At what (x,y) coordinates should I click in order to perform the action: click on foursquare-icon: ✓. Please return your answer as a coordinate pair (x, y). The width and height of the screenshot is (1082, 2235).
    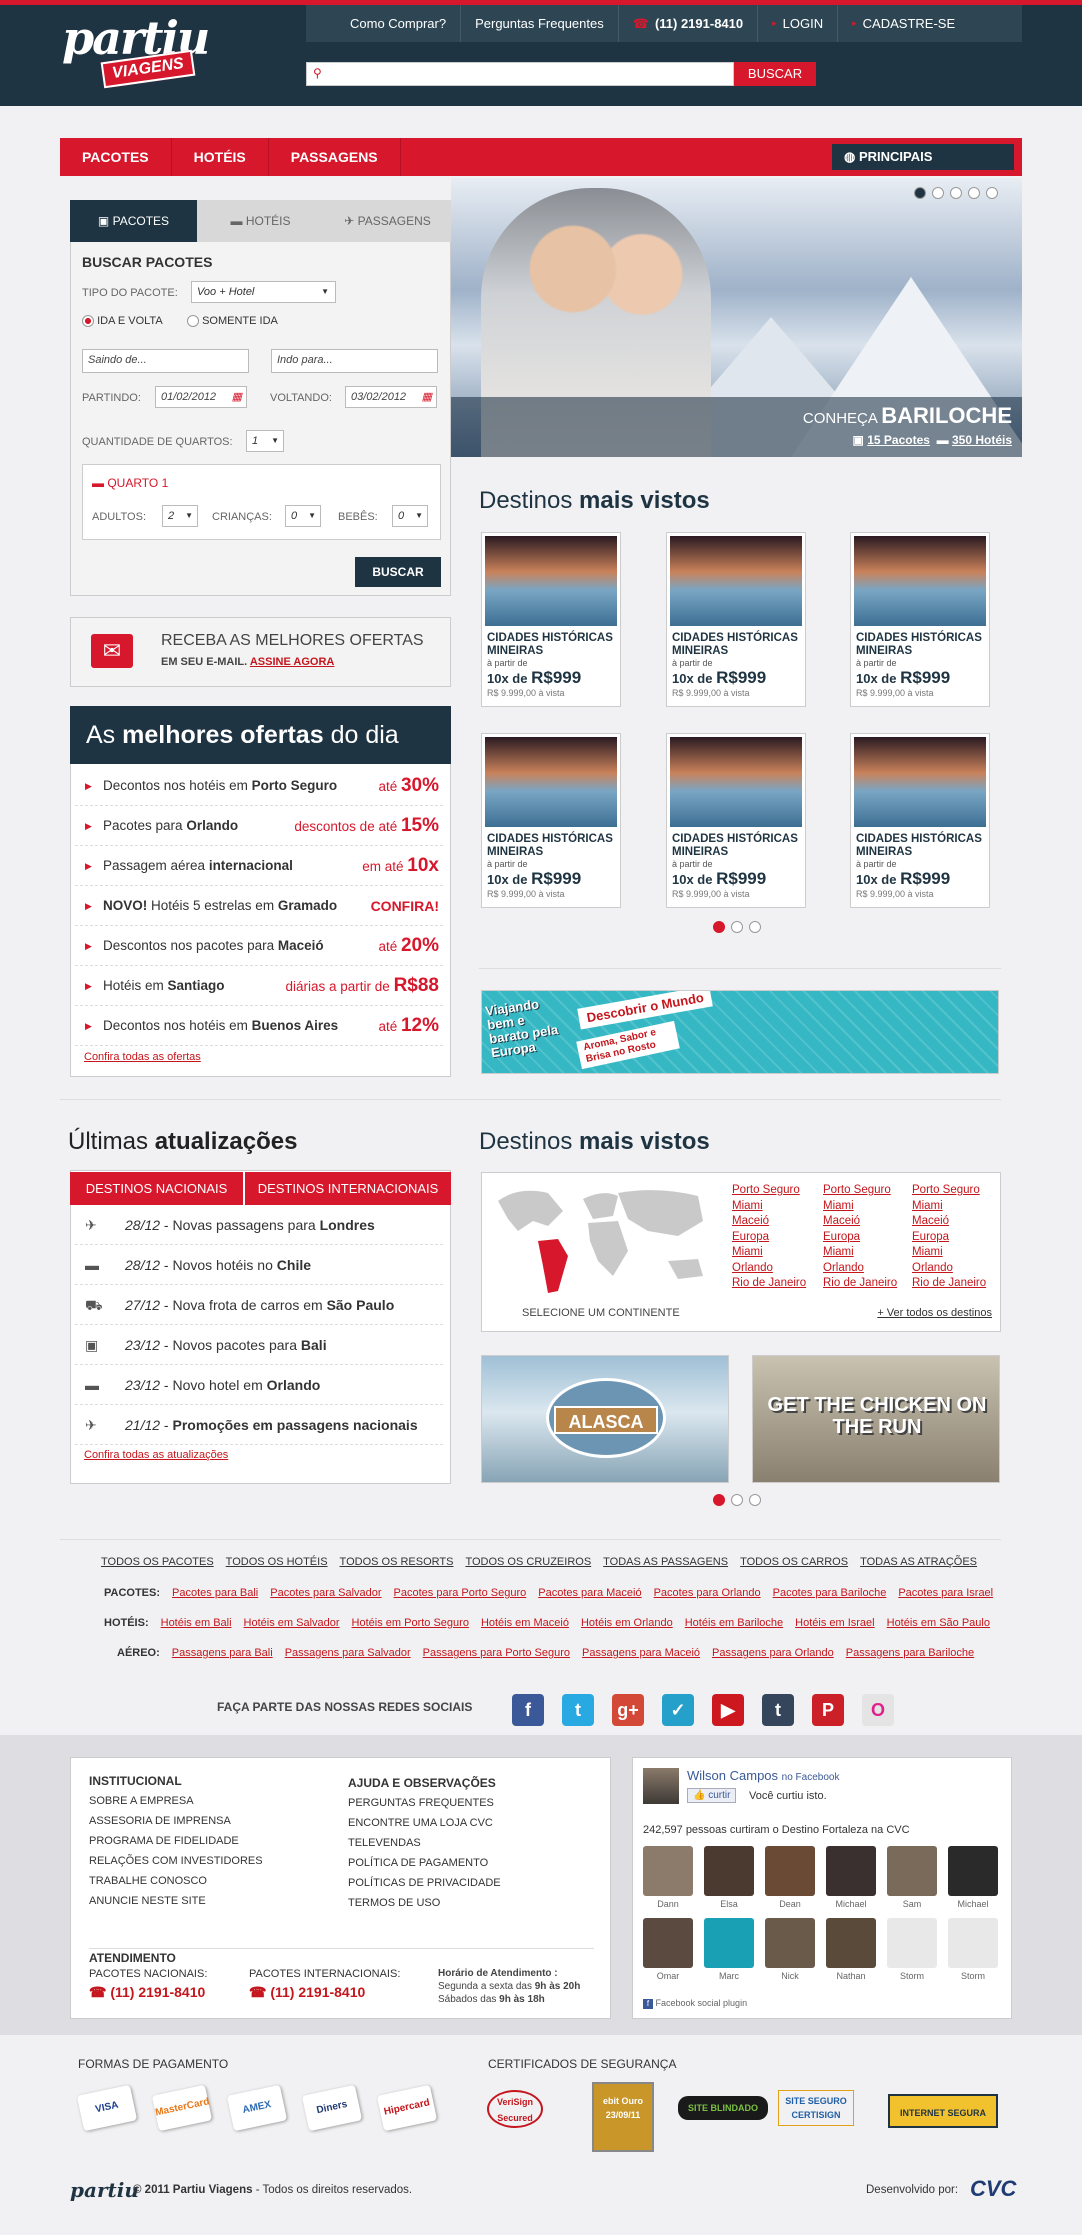
    Looking at the image, I should click on (678, 1710).